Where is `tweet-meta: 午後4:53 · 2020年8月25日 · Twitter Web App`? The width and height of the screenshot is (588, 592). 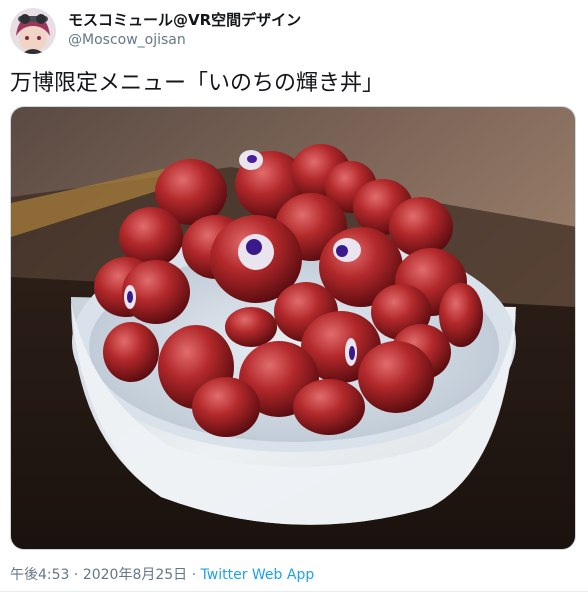 tweet-meta: 午後4:53 · 2020年8月25日 · Twitter Web App is located at coordinates (162, 575).